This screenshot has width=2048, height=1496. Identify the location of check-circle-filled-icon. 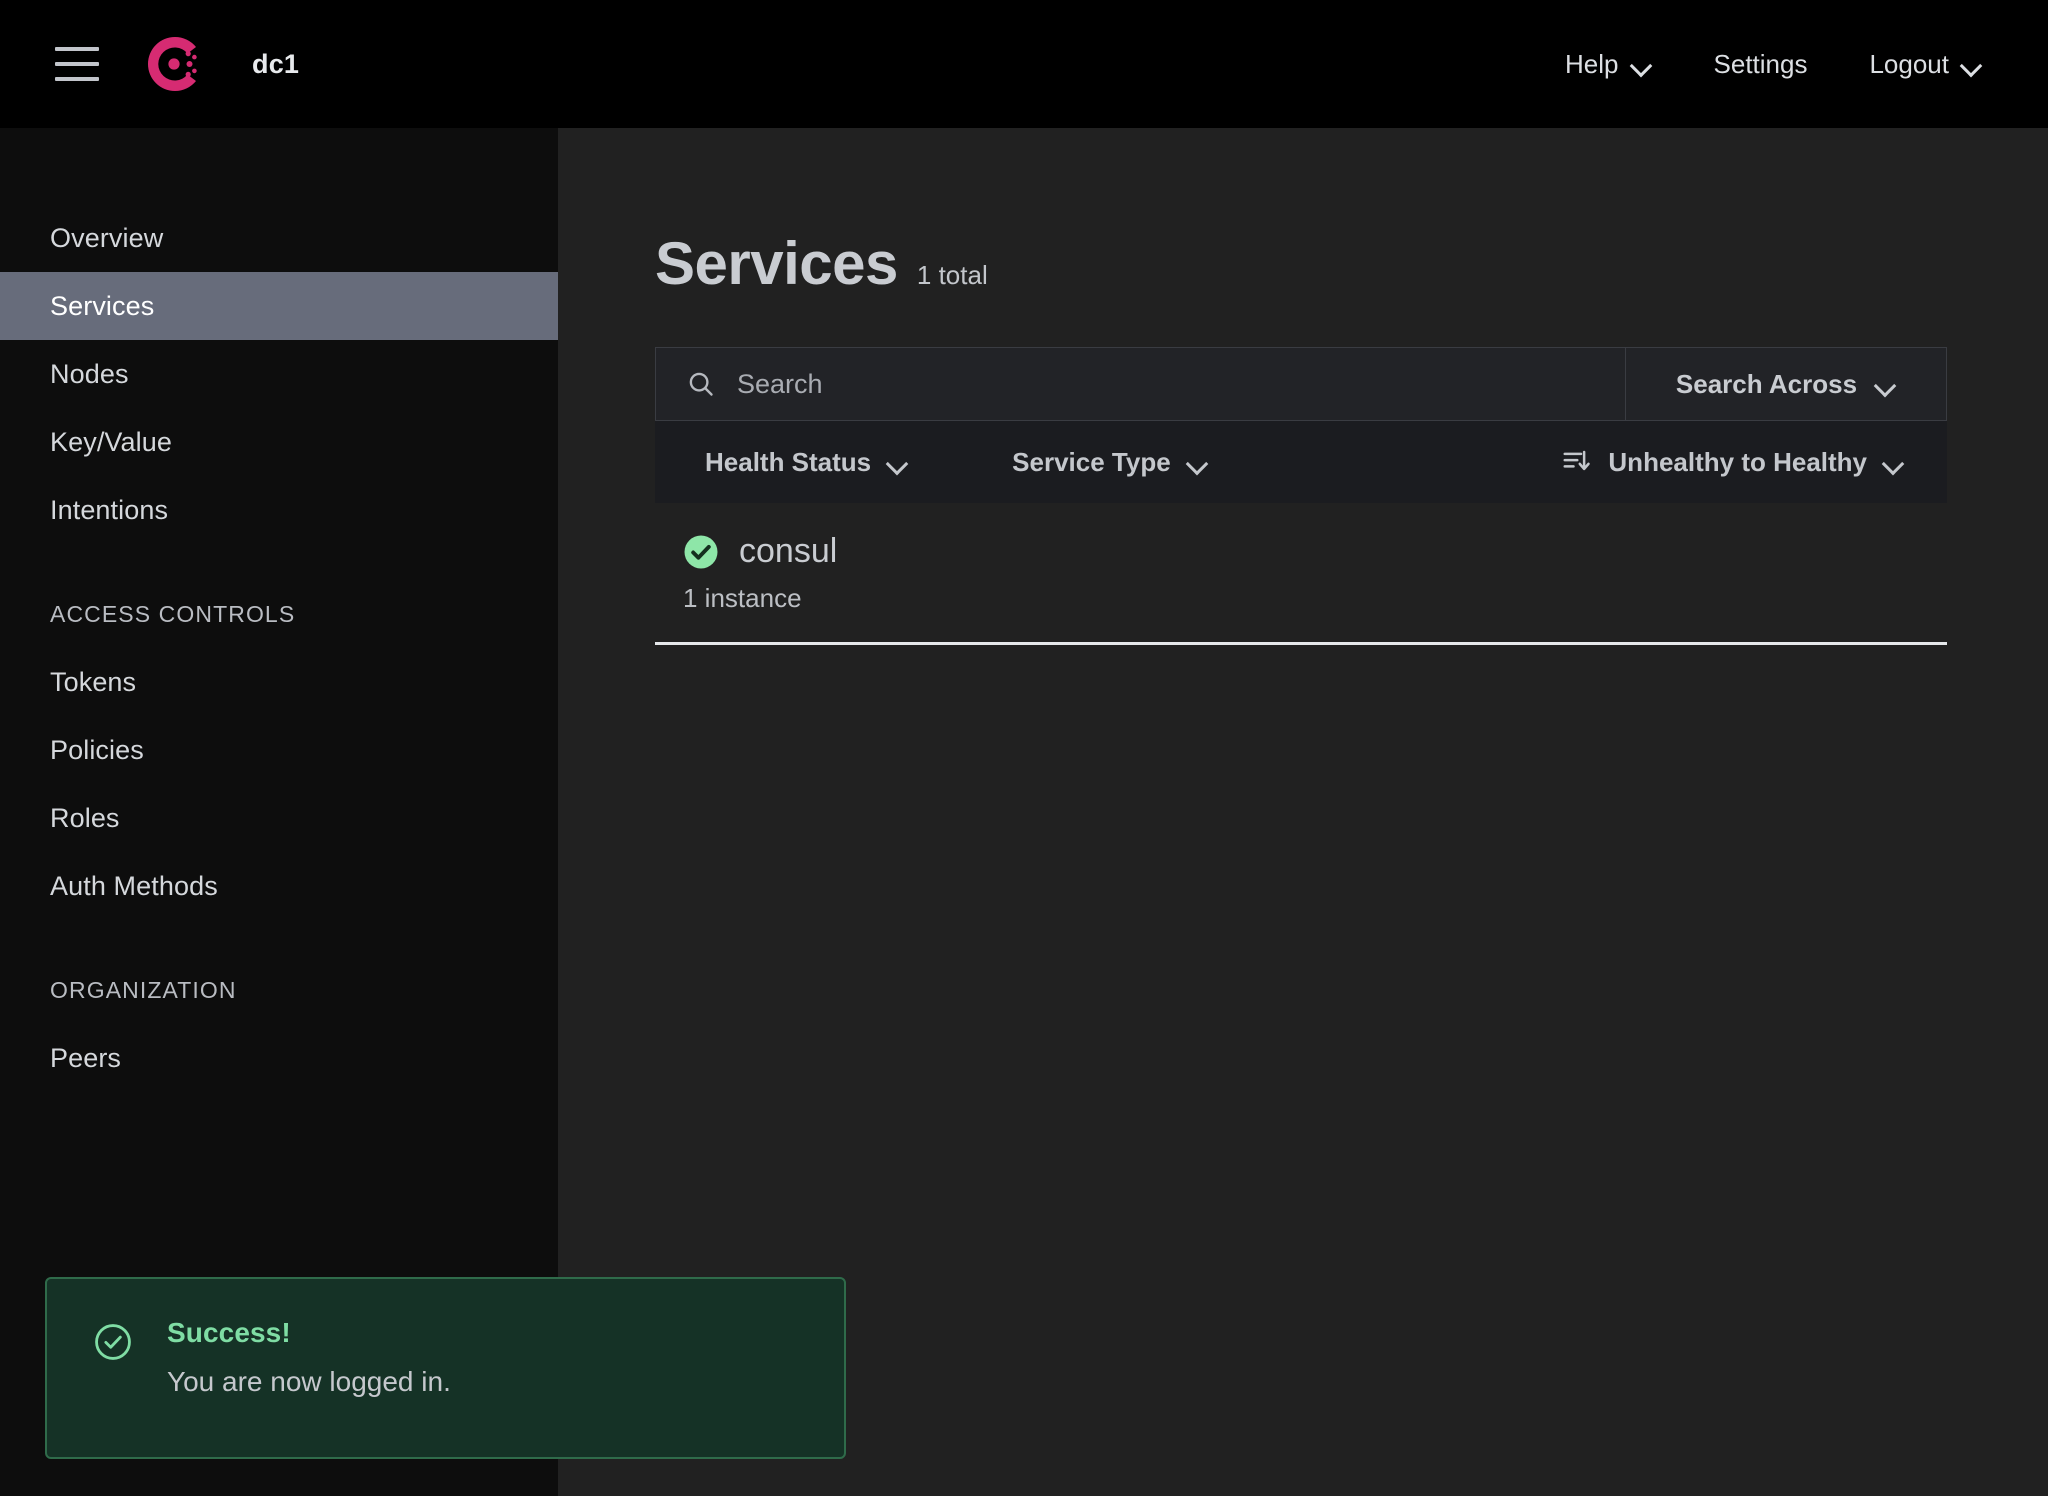
(701, 551).